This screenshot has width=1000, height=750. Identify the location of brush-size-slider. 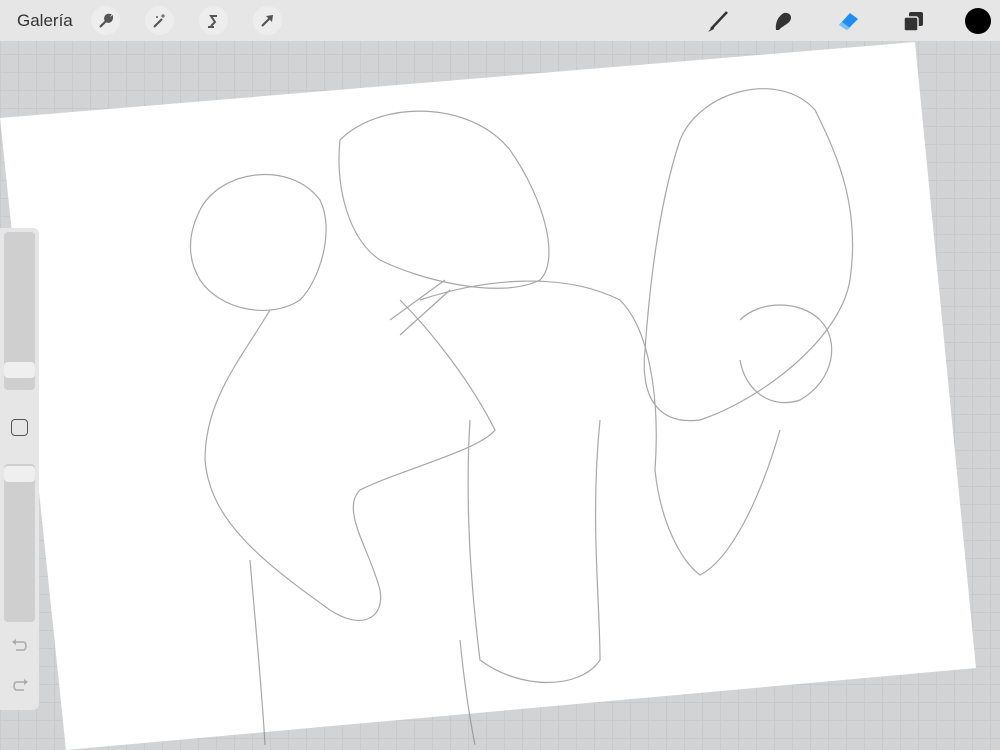
(19, 311).